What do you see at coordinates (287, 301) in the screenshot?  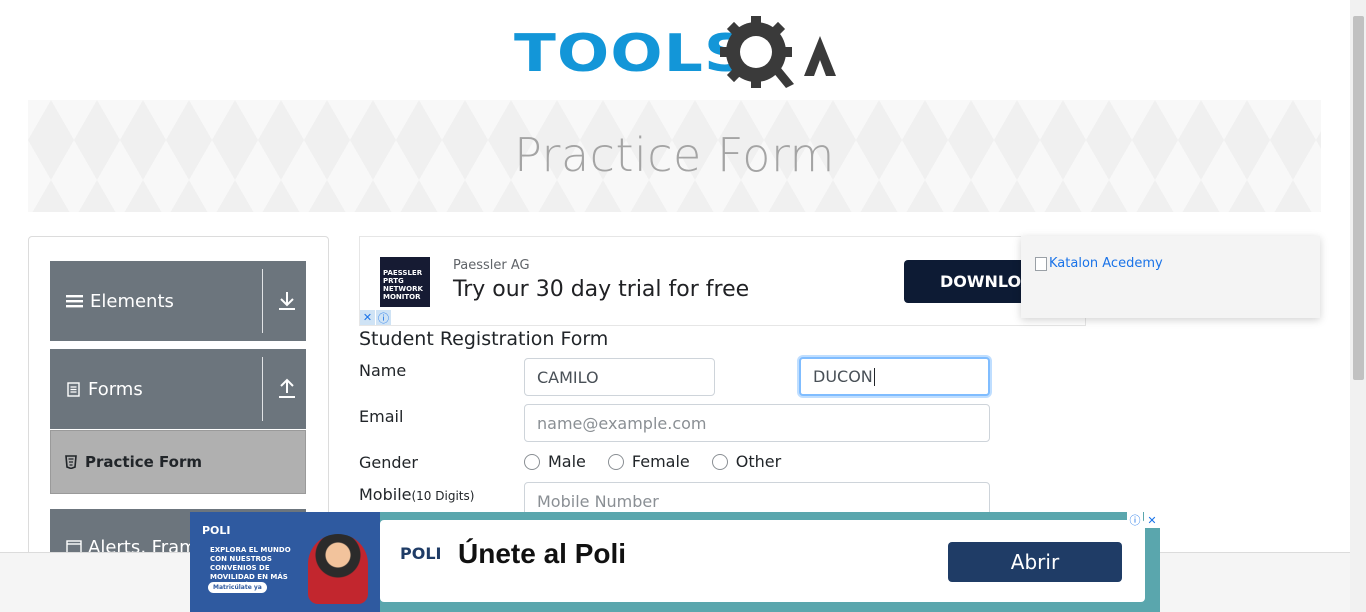 I see `download-arrow-icon` at bounding box center [287, 301].